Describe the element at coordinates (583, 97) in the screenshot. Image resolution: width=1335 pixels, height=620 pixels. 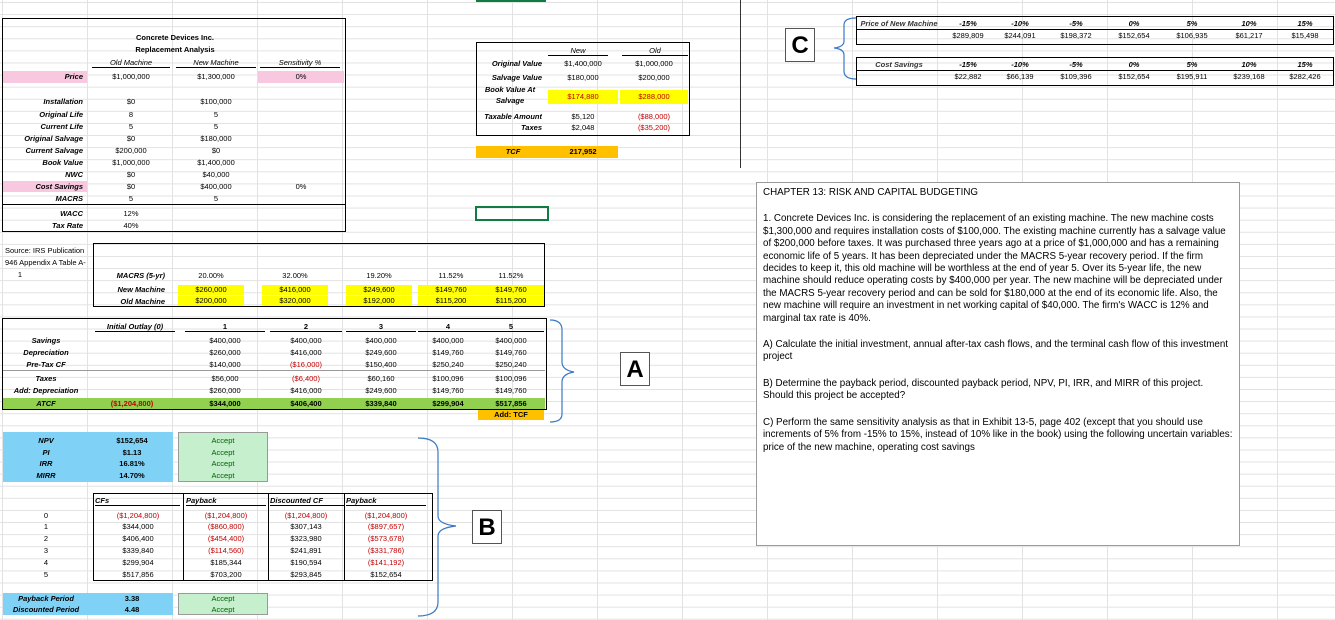
I see `salvage-new-value: $174,880` at that location.